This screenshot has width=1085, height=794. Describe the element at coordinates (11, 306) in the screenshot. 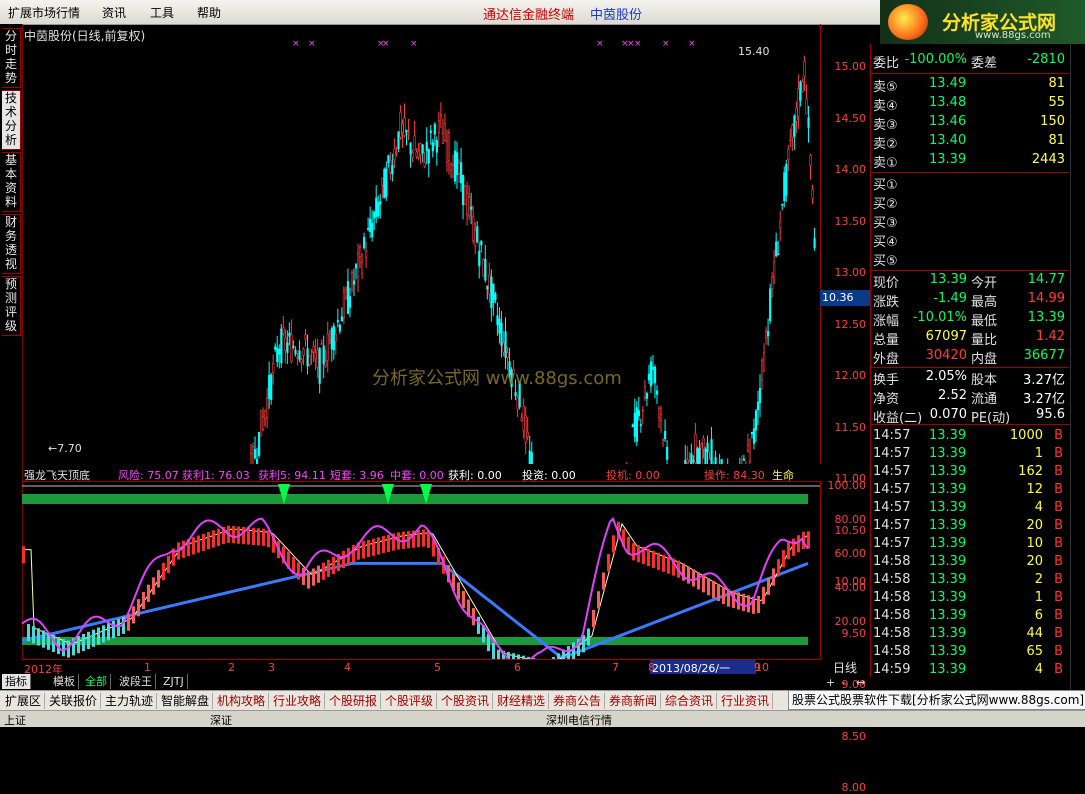

I see `tab-forecast: 预测评级` at that location.